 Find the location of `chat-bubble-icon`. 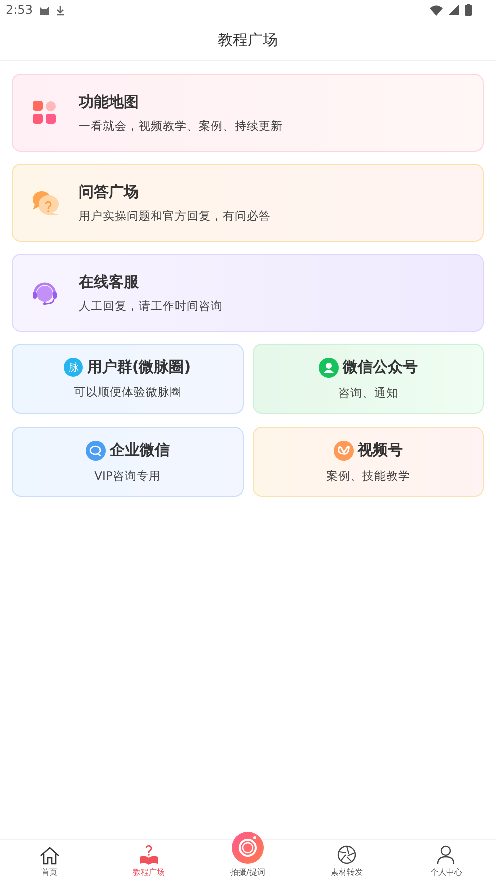

chat-bubble-icon is located at coordinates (96, 450).